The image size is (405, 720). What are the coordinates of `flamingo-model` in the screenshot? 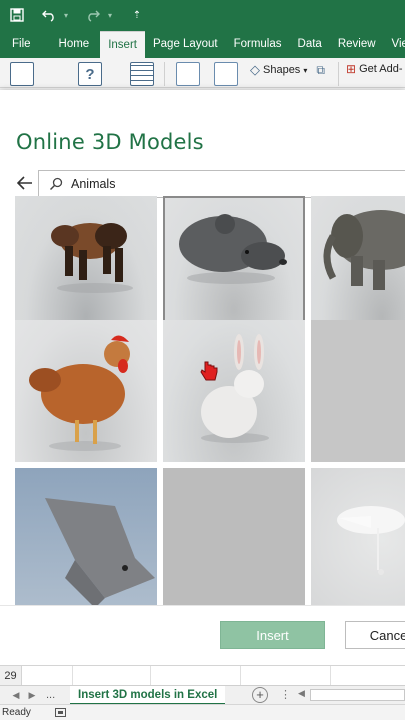 It's located at (371, 540).